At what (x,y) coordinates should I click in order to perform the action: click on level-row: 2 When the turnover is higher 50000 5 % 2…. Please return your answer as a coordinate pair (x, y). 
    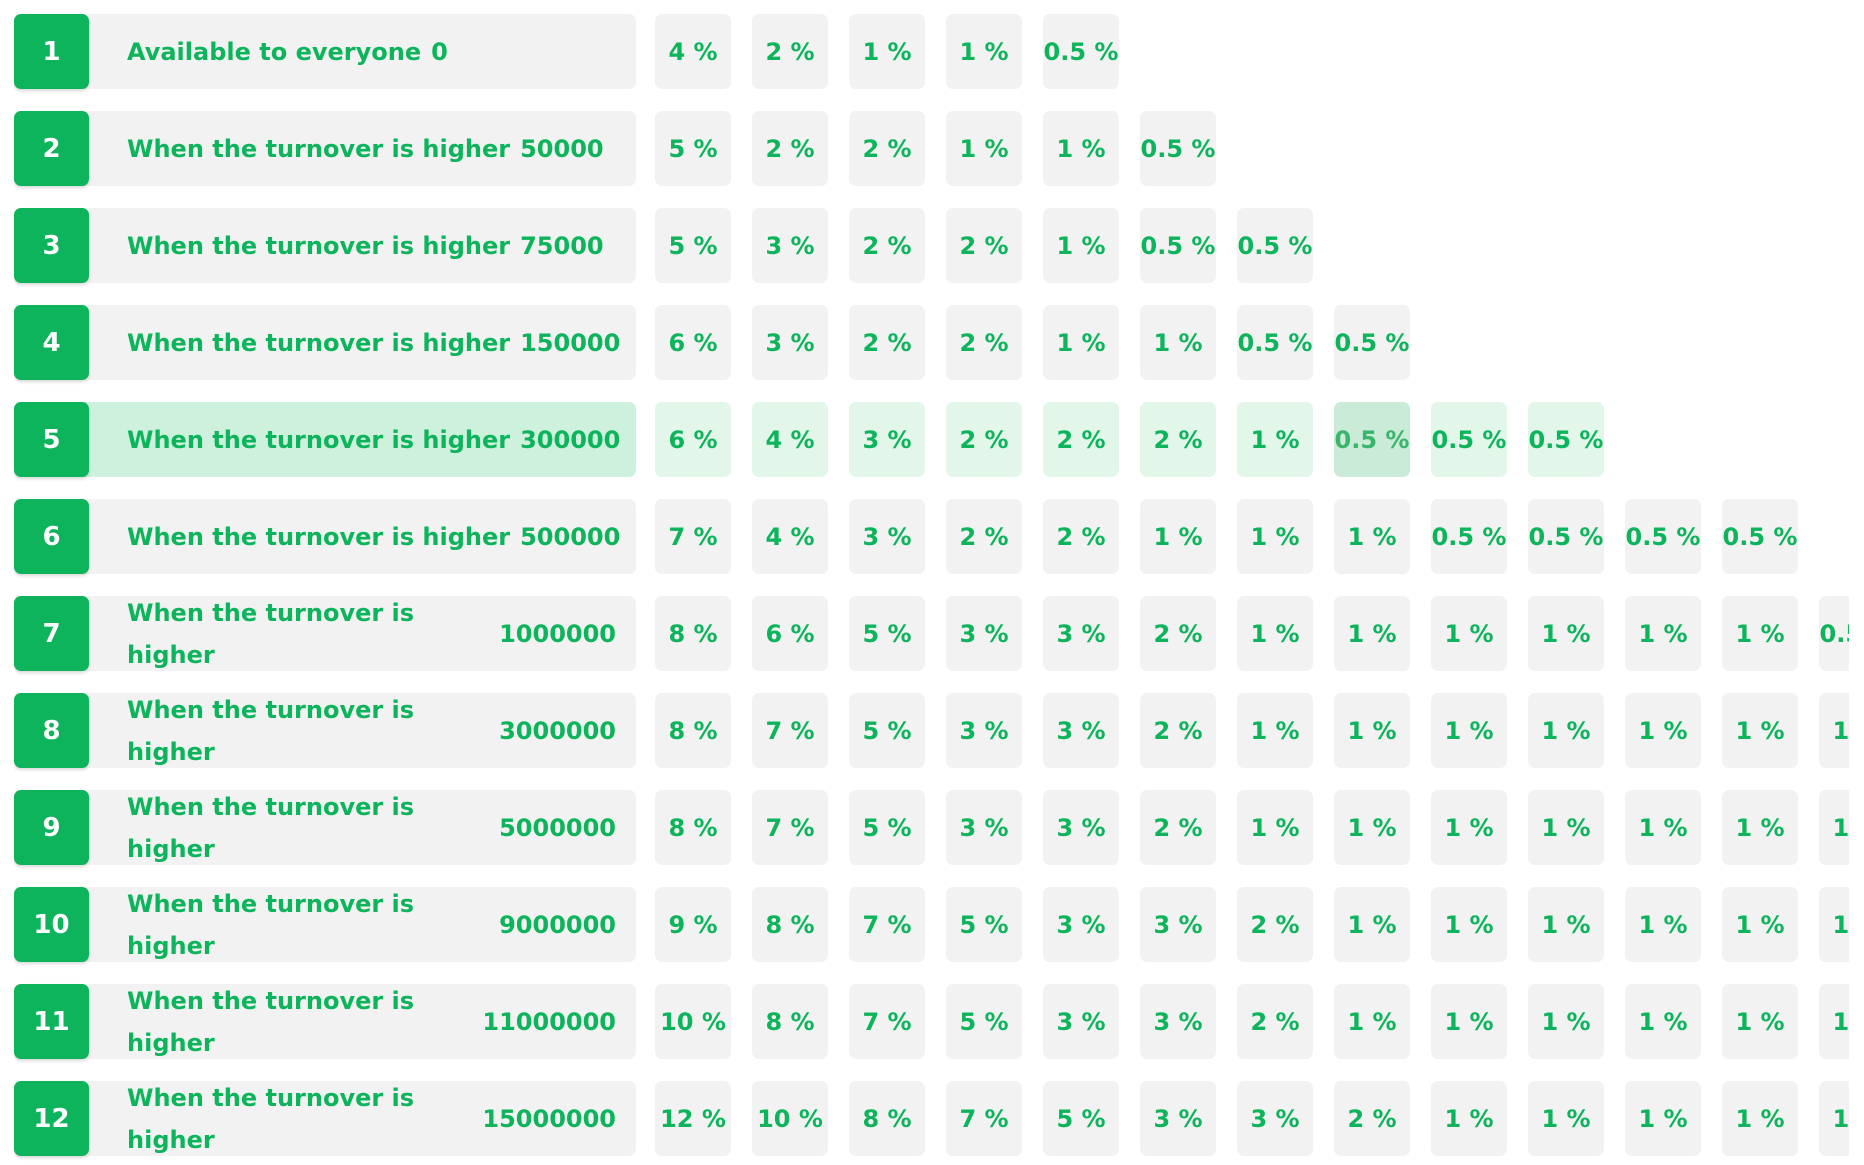
    Looking at the image, I should click on (931, 148).